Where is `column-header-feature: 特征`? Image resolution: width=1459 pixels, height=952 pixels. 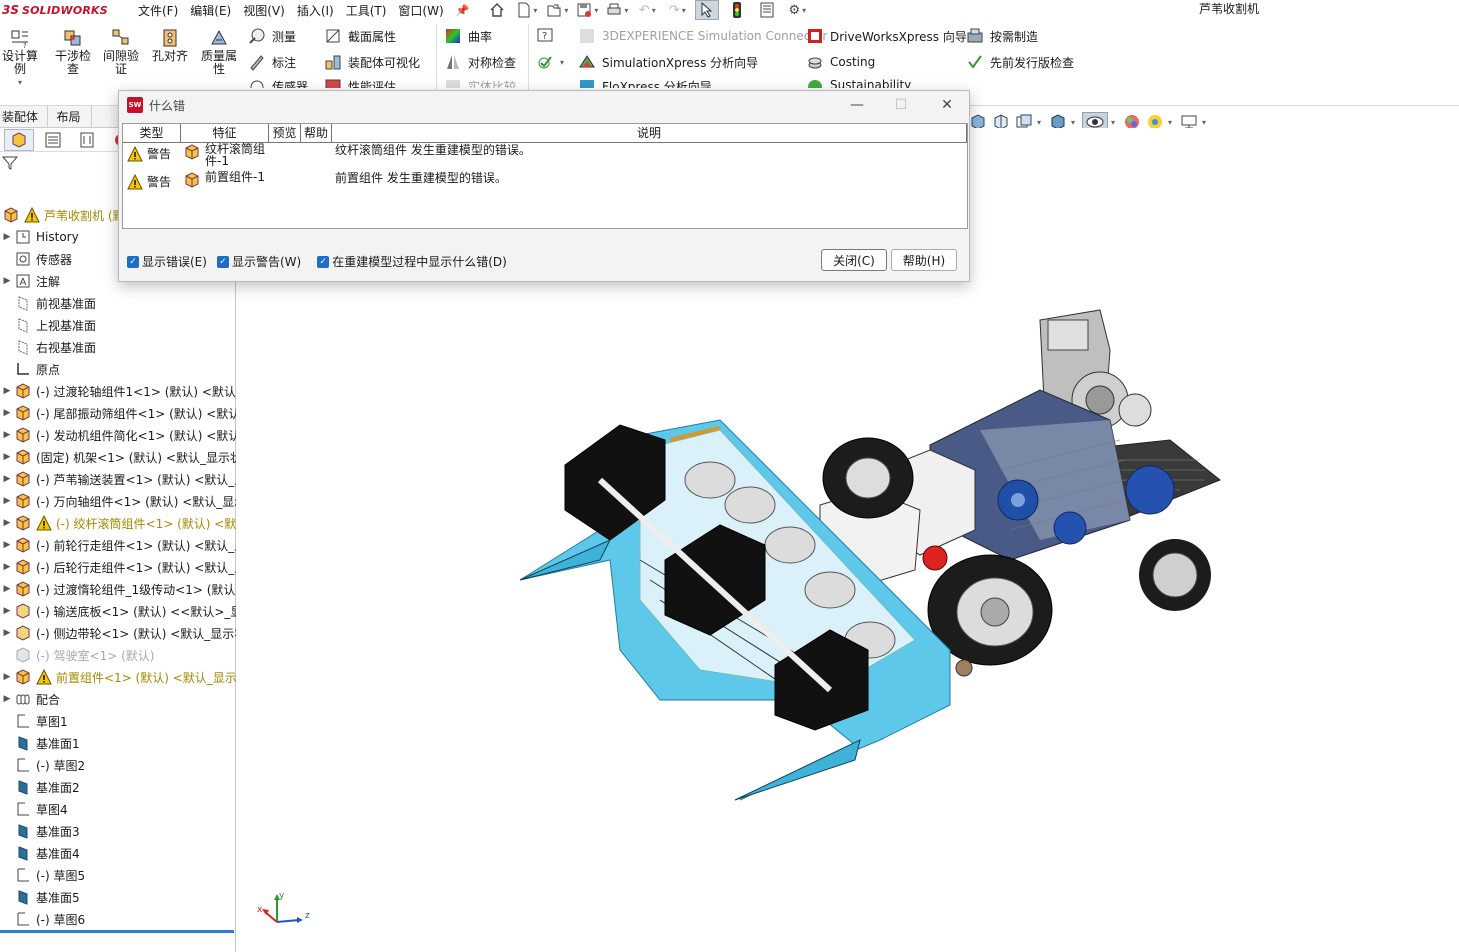 column-header-feature: 特征 is located at coordinates (225, 133).